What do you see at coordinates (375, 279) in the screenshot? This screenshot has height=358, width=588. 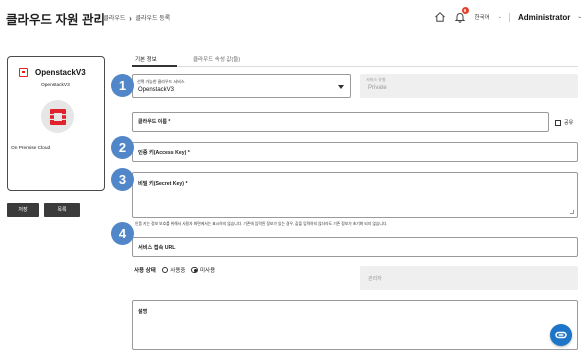 I see `manager-label: 관리자` at bounding box center [375, 279].